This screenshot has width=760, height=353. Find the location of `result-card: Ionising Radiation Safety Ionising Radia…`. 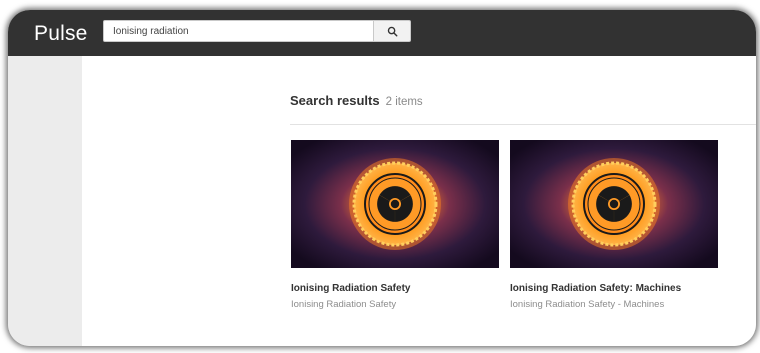

result-card: Ionising Radiation Safety Ionising Radia… is located at coordinates (395, 225).